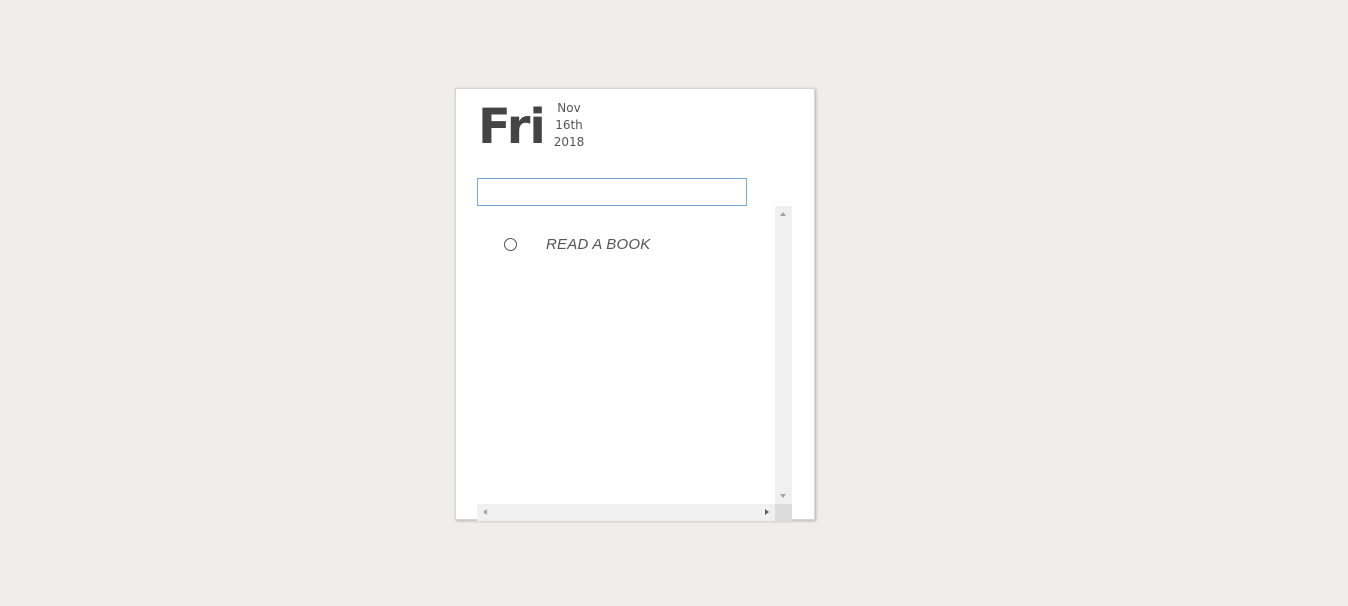 The height and width of the screenshot is (606, 1348). I want to click on list-item: READ A BOOK, so click(577, 244).